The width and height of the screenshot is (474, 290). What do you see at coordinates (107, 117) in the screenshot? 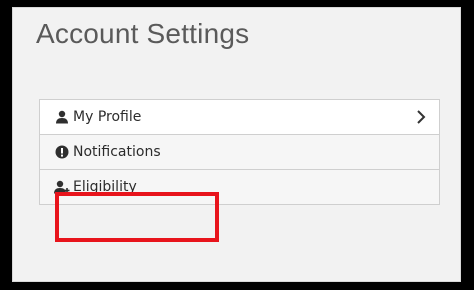
I see `my-profile-label: My Profile` at bounding box center [107, 117].